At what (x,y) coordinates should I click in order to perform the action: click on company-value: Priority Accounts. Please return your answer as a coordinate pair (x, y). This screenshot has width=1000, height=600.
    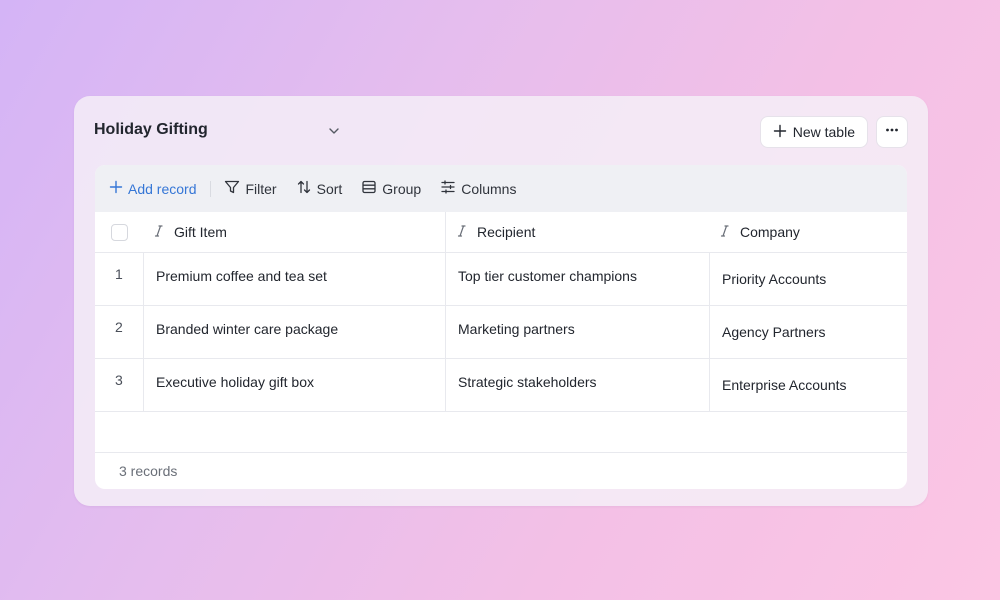
    Looking at the image, I should click on (774, 279).